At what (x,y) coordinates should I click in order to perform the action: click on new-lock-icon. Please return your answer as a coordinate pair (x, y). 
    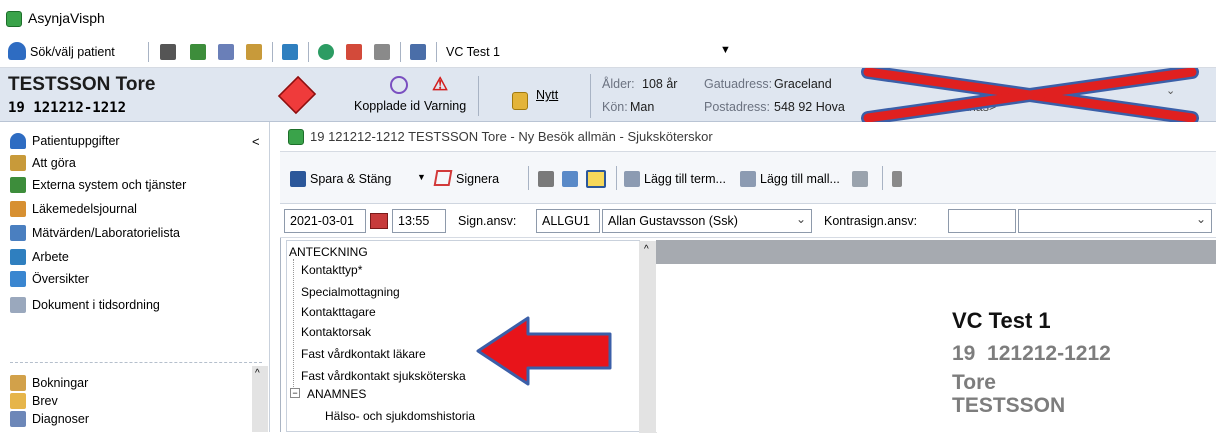
    Looking at the image, I should click on (520, 101).